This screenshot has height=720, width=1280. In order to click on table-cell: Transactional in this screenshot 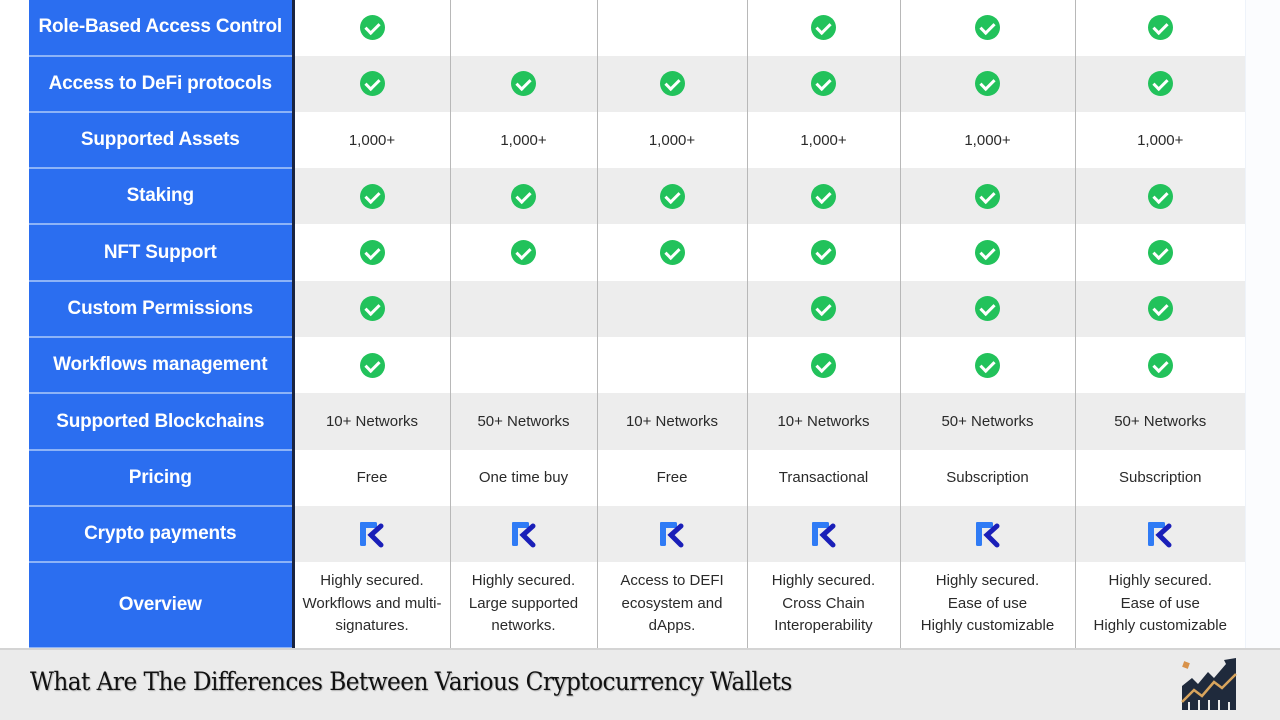, I will do `click(823, 477)`.